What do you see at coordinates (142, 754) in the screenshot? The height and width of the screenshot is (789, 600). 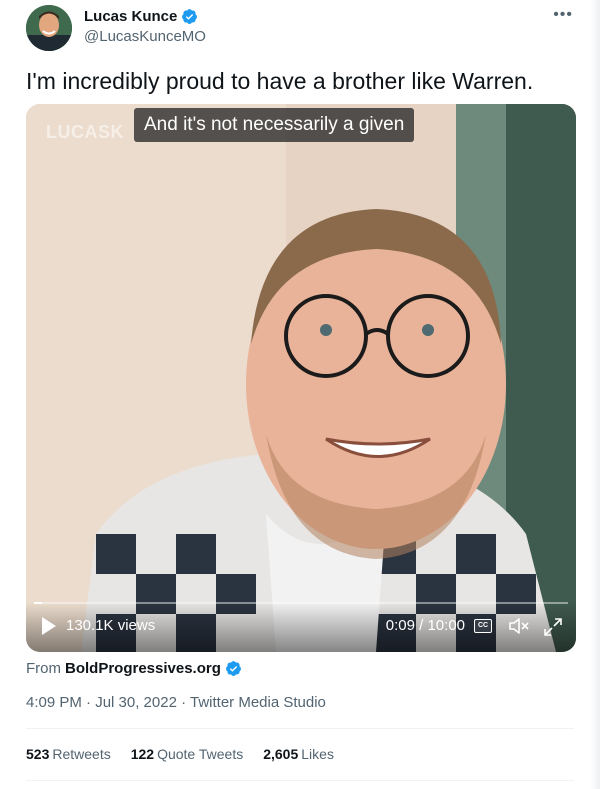 I see `quote-tweets-count: 122` at bounding box center [142, 754].